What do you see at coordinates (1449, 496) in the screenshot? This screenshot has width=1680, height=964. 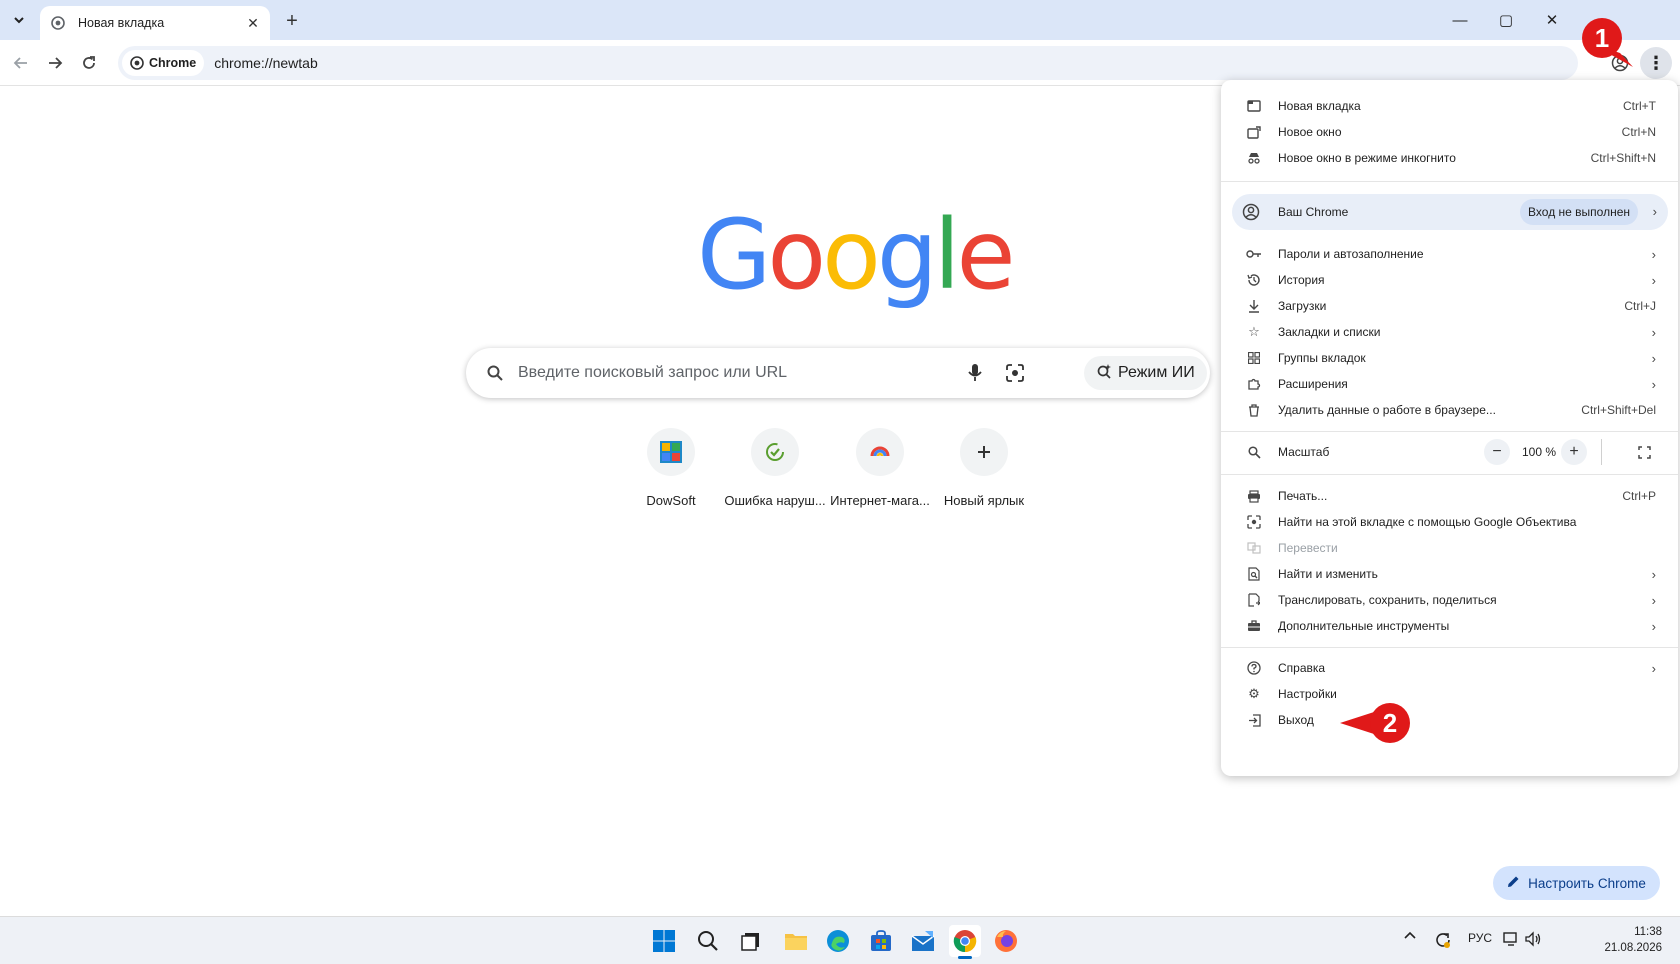 I see `menu-item-print: Печать... Ctrl+P` at bounding box center [1449, 496].